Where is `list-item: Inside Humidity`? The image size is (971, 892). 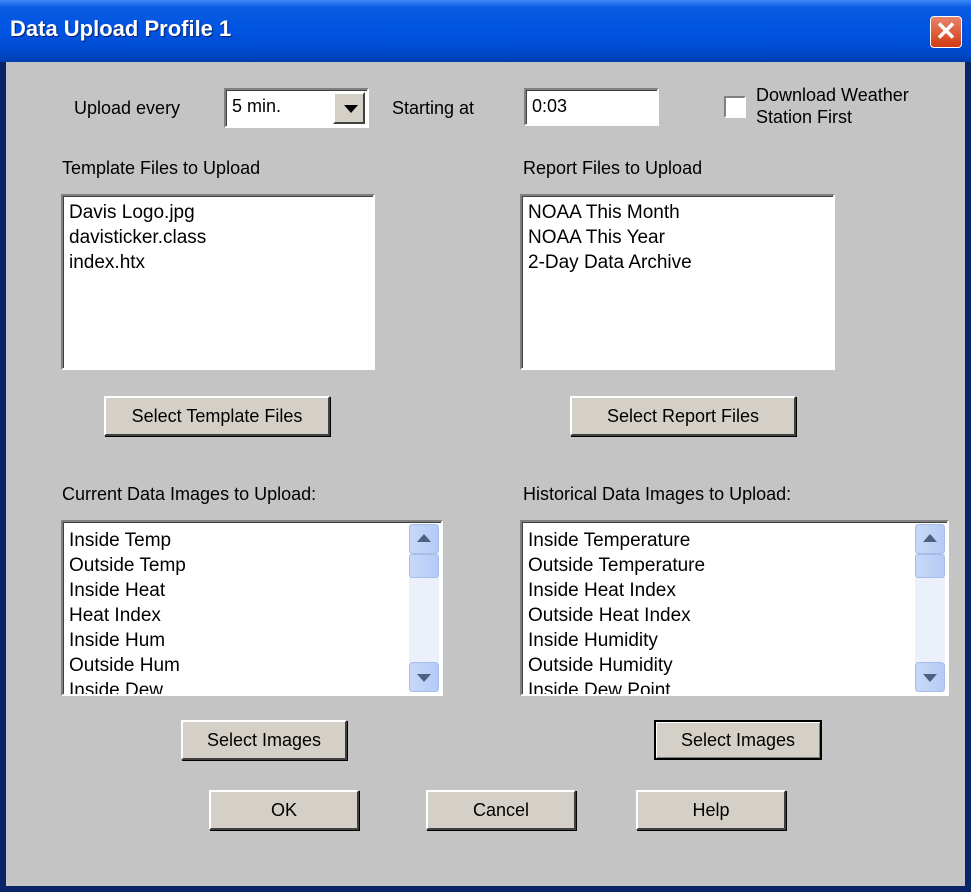 list-item: Inside Humidity is located at coordinates (616, 640).